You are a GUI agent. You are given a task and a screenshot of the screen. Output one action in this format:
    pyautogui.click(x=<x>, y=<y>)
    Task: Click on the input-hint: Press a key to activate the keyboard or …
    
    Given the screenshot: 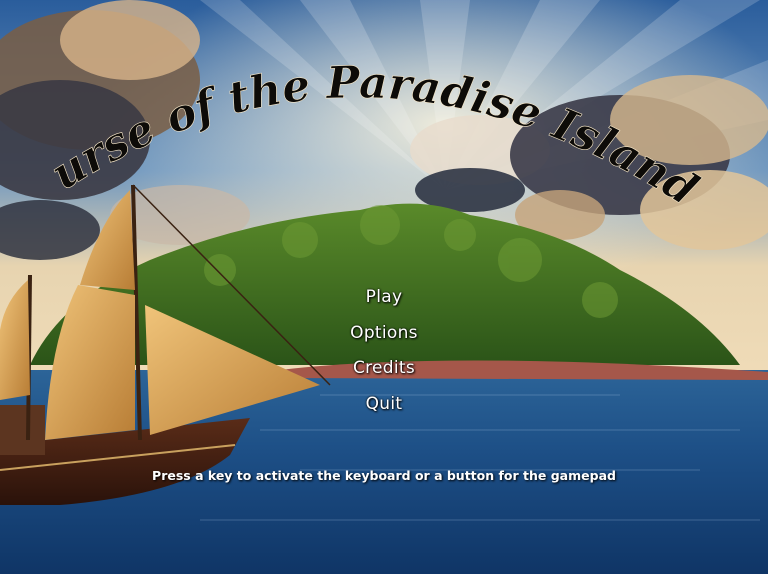 What is the action you would take?
    pyautogui.click(x=384, y=475)
    